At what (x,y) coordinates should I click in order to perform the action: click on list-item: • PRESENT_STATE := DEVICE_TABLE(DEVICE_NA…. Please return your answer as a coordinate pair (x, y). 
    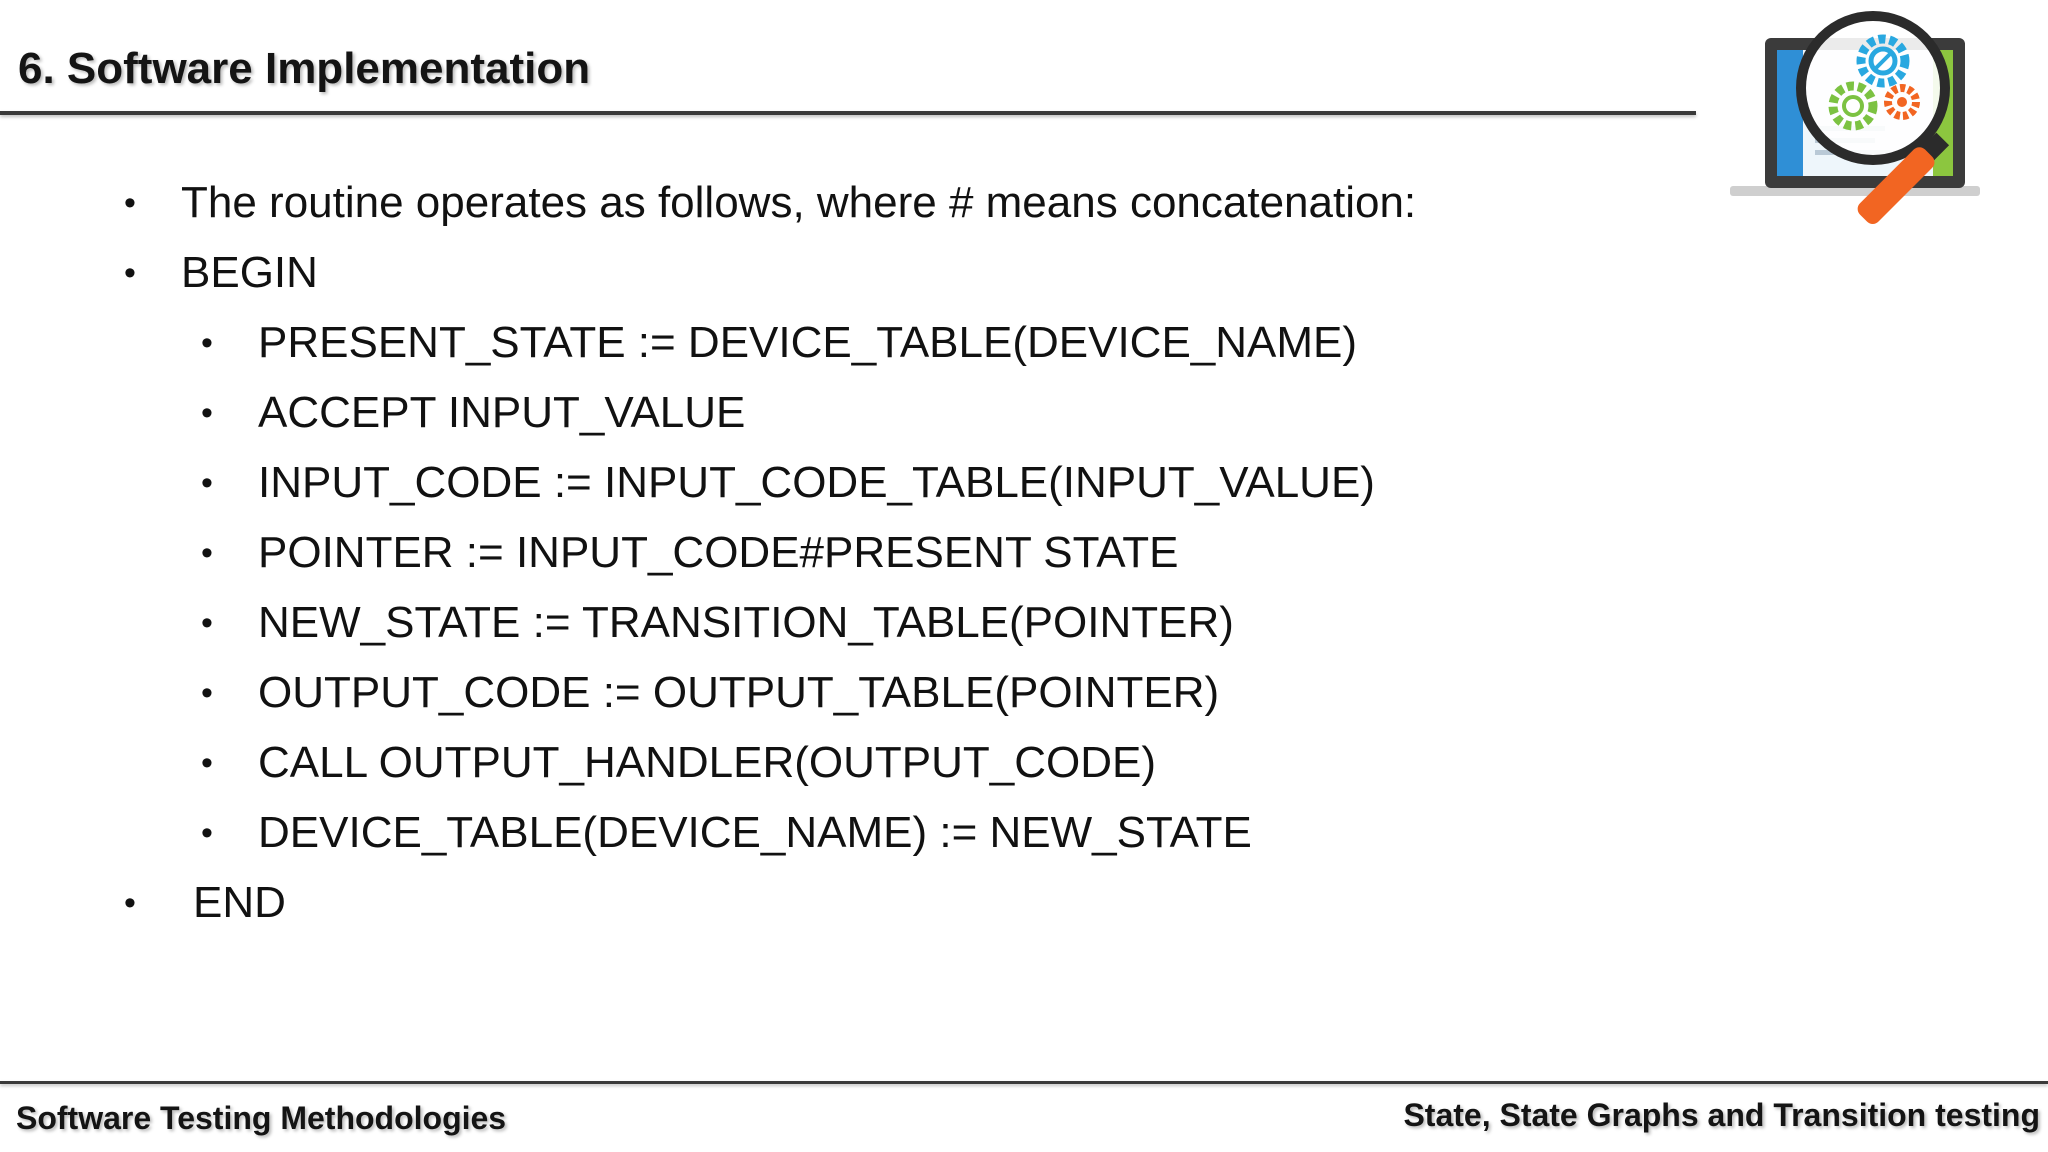
    Looking at the image, I should click on (708, 343).